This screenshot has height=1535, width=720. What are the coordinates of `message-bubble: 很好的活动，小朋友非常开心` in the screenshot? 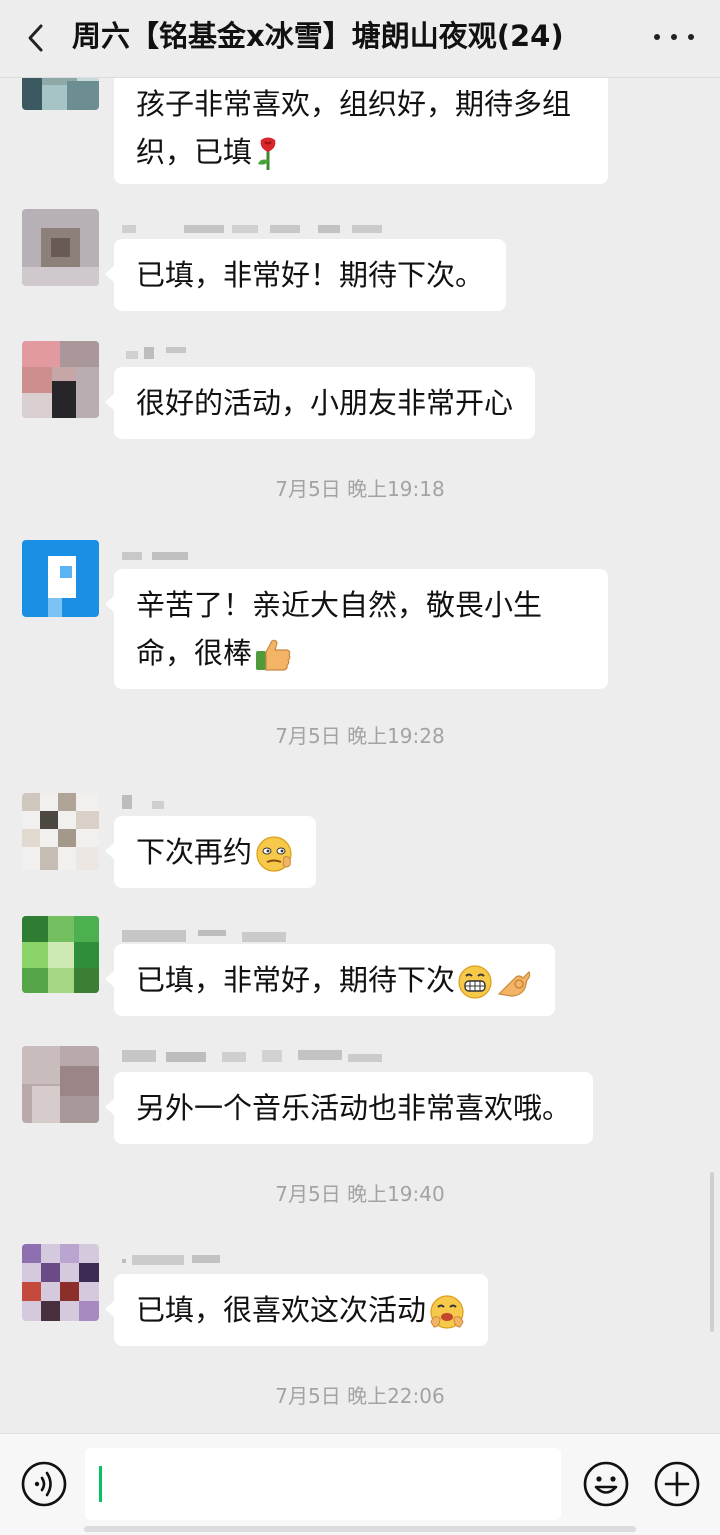 It's located at (320, 403).